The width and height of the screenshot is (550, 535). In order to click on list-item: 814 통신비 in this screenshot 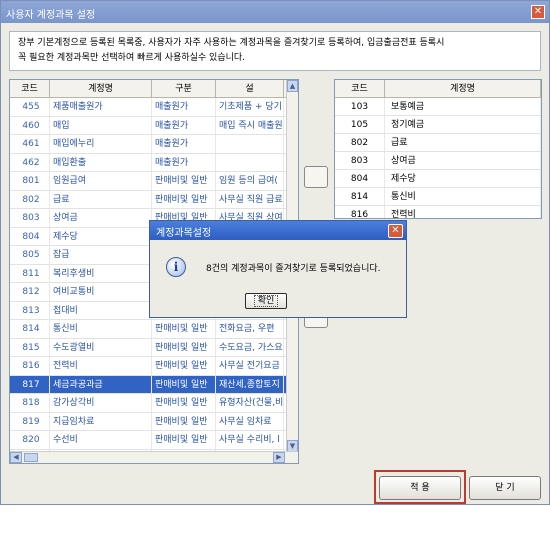, I will do `click(438, 197)`.